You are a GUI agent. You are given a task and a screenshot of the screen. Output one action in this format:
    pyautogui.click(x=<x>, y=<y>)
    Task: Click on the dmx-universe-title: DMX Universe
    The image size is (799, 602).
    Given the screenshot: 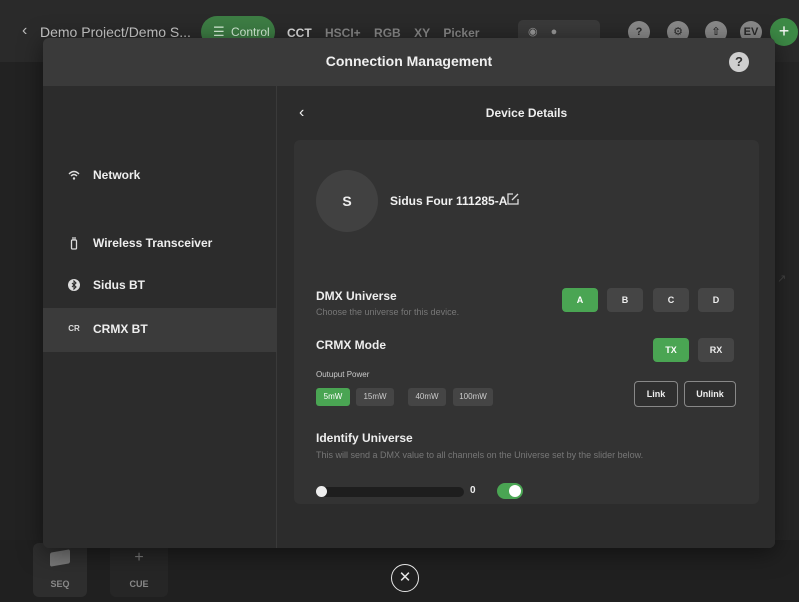 What is the action you would take?
    pyautogui.click(x=356, y=296)
    